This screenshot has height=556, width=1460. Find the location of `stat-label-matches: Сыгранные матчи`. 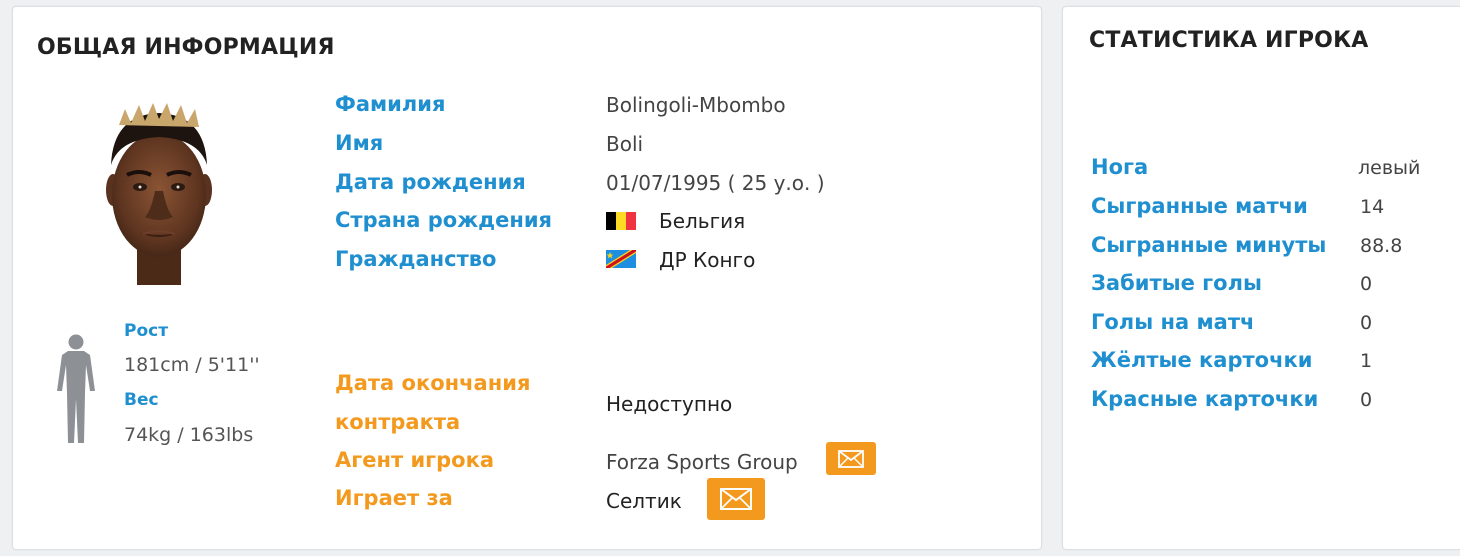

stat-label-matches: Сыгранные матчи is located at coordinates (1199, 206).